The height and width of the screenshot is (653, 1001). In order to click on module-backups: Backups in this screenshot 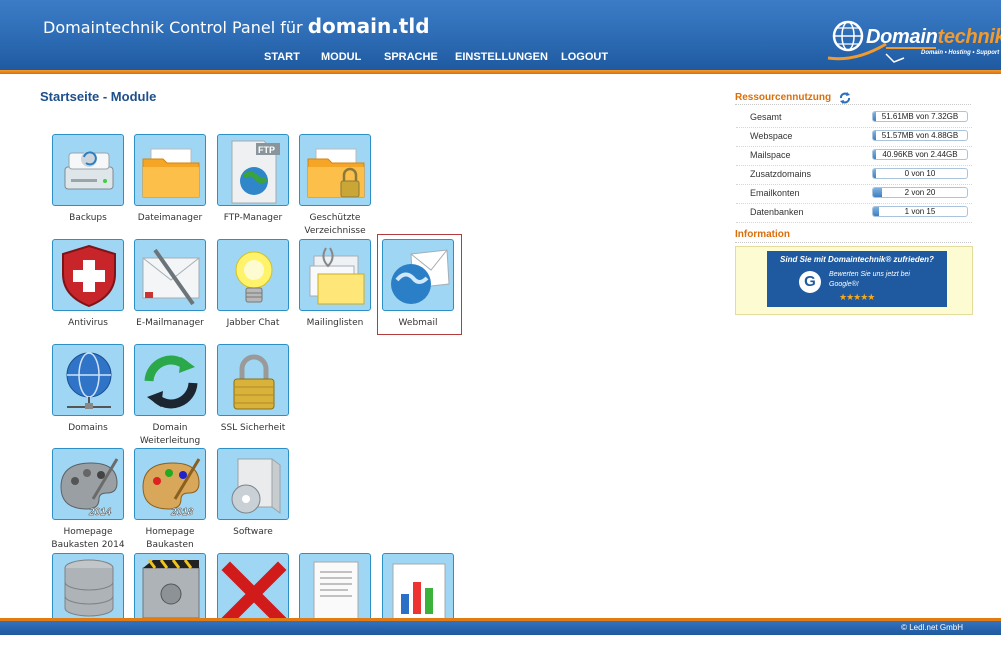, I will do `click(84, 184)`.